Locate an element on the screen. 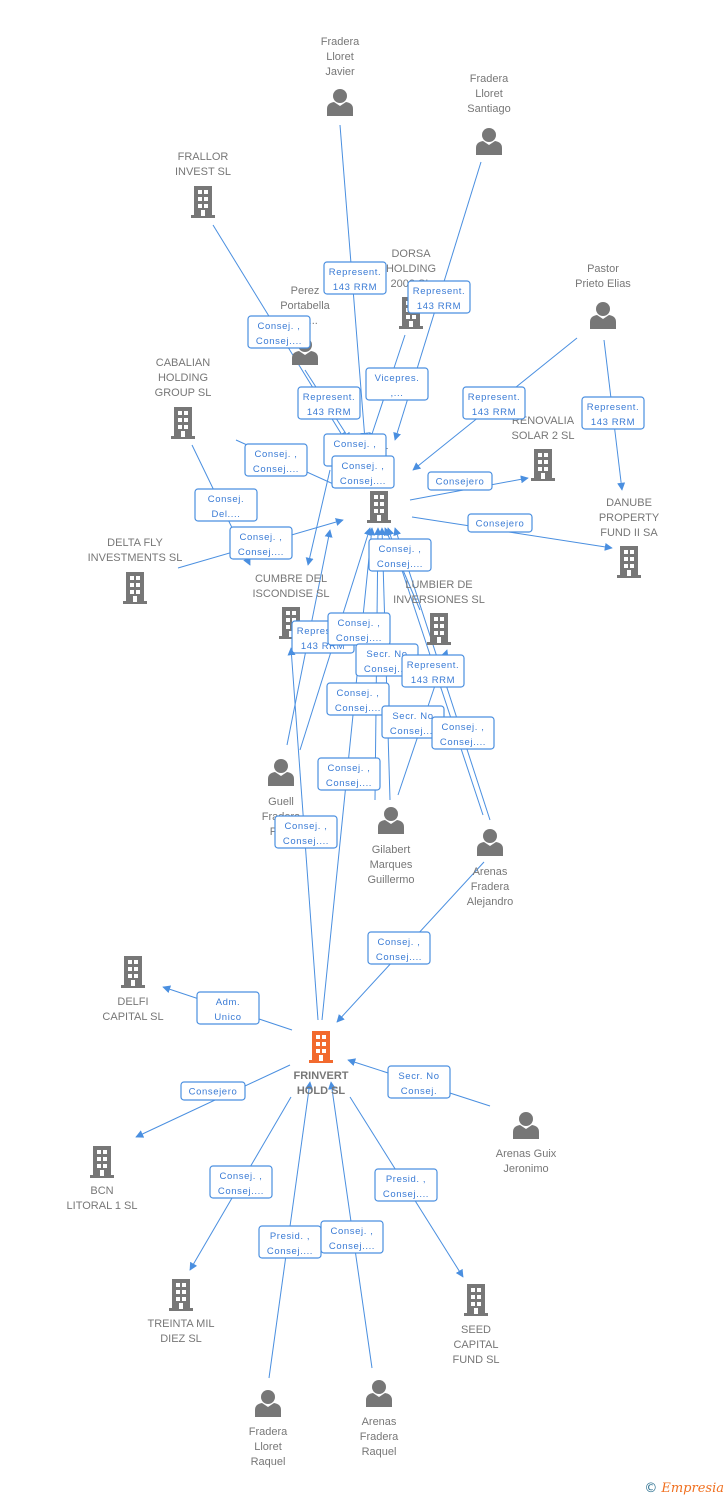  node-cabalian: CABALIAN HOLDING GROUP SL is located at coordinates (183, 398).